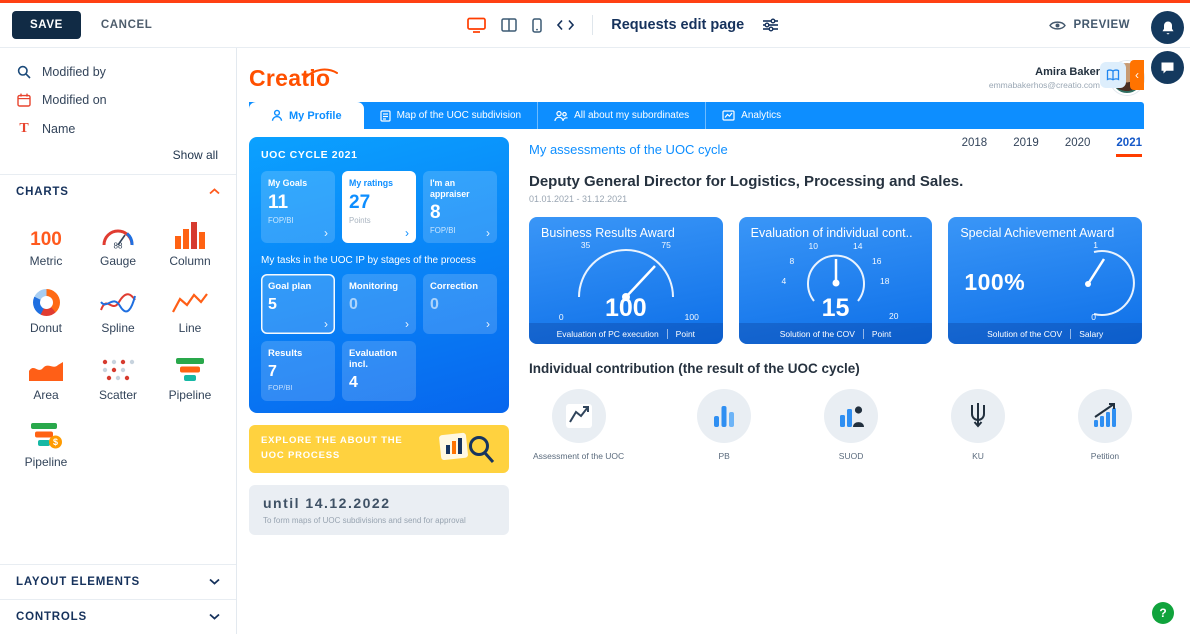  What do you see at coordinates (678, 25) in the screenshot?
I see `page-title: Requests edit page` at bounding box center [678, 25].